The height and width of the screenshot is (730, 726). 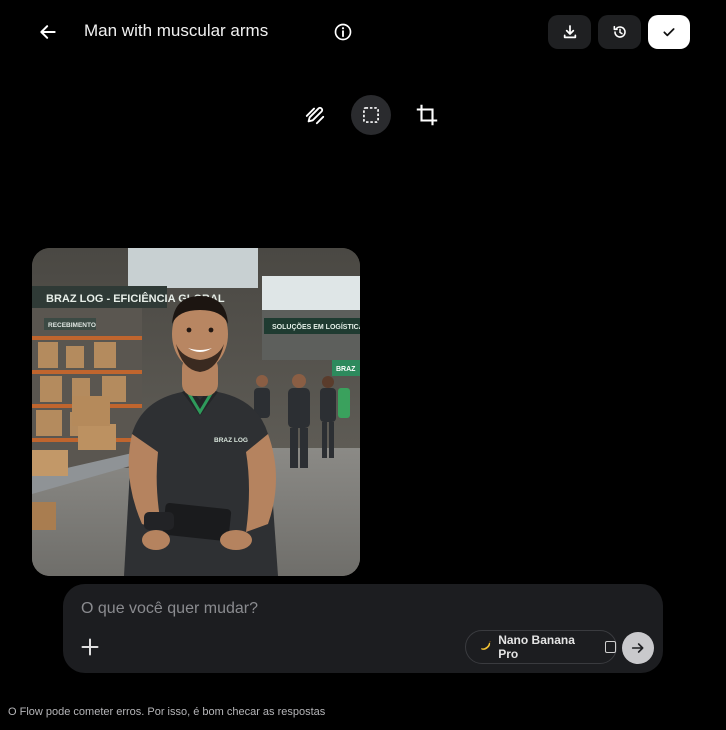 I want to click on history-icon, so click(x=619, y=31).